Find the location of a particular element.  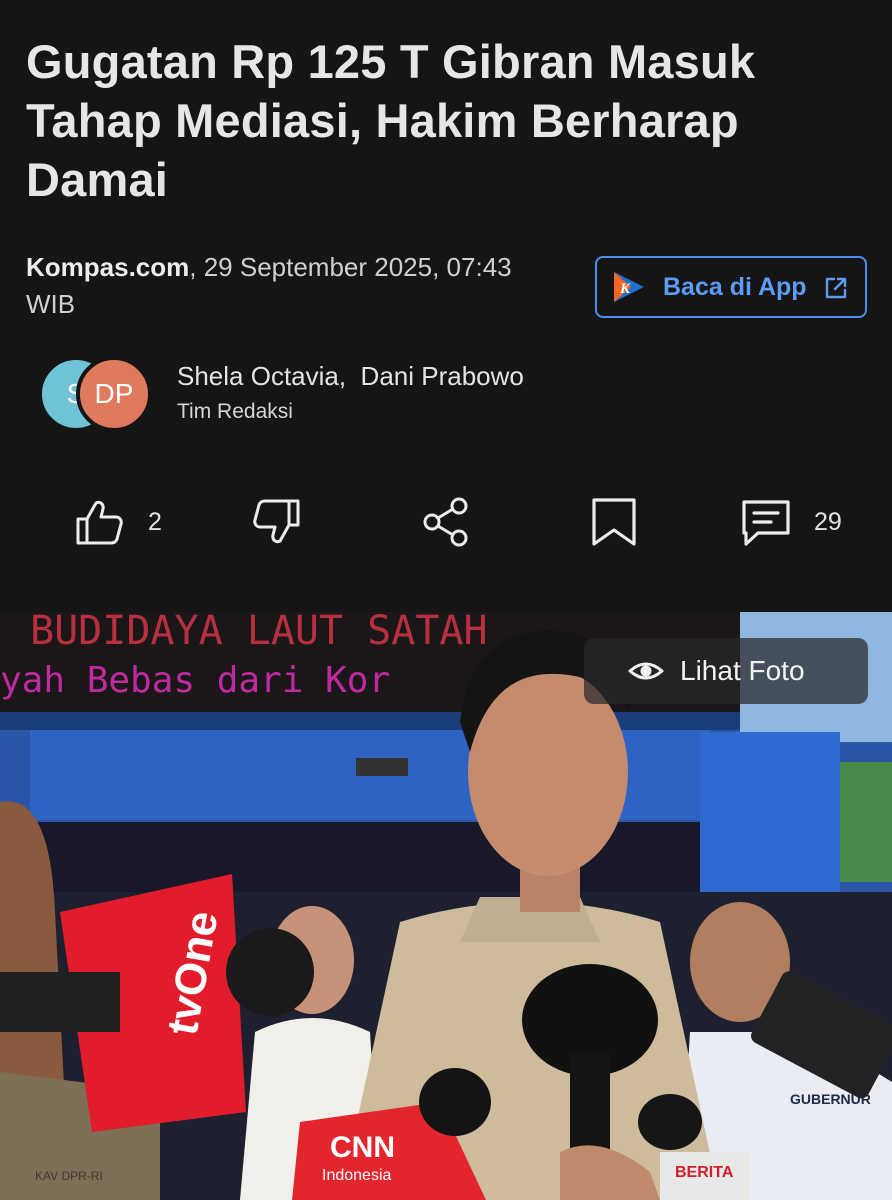

view-photo-label: Lihat Foto is located at coordinates (742, 670).